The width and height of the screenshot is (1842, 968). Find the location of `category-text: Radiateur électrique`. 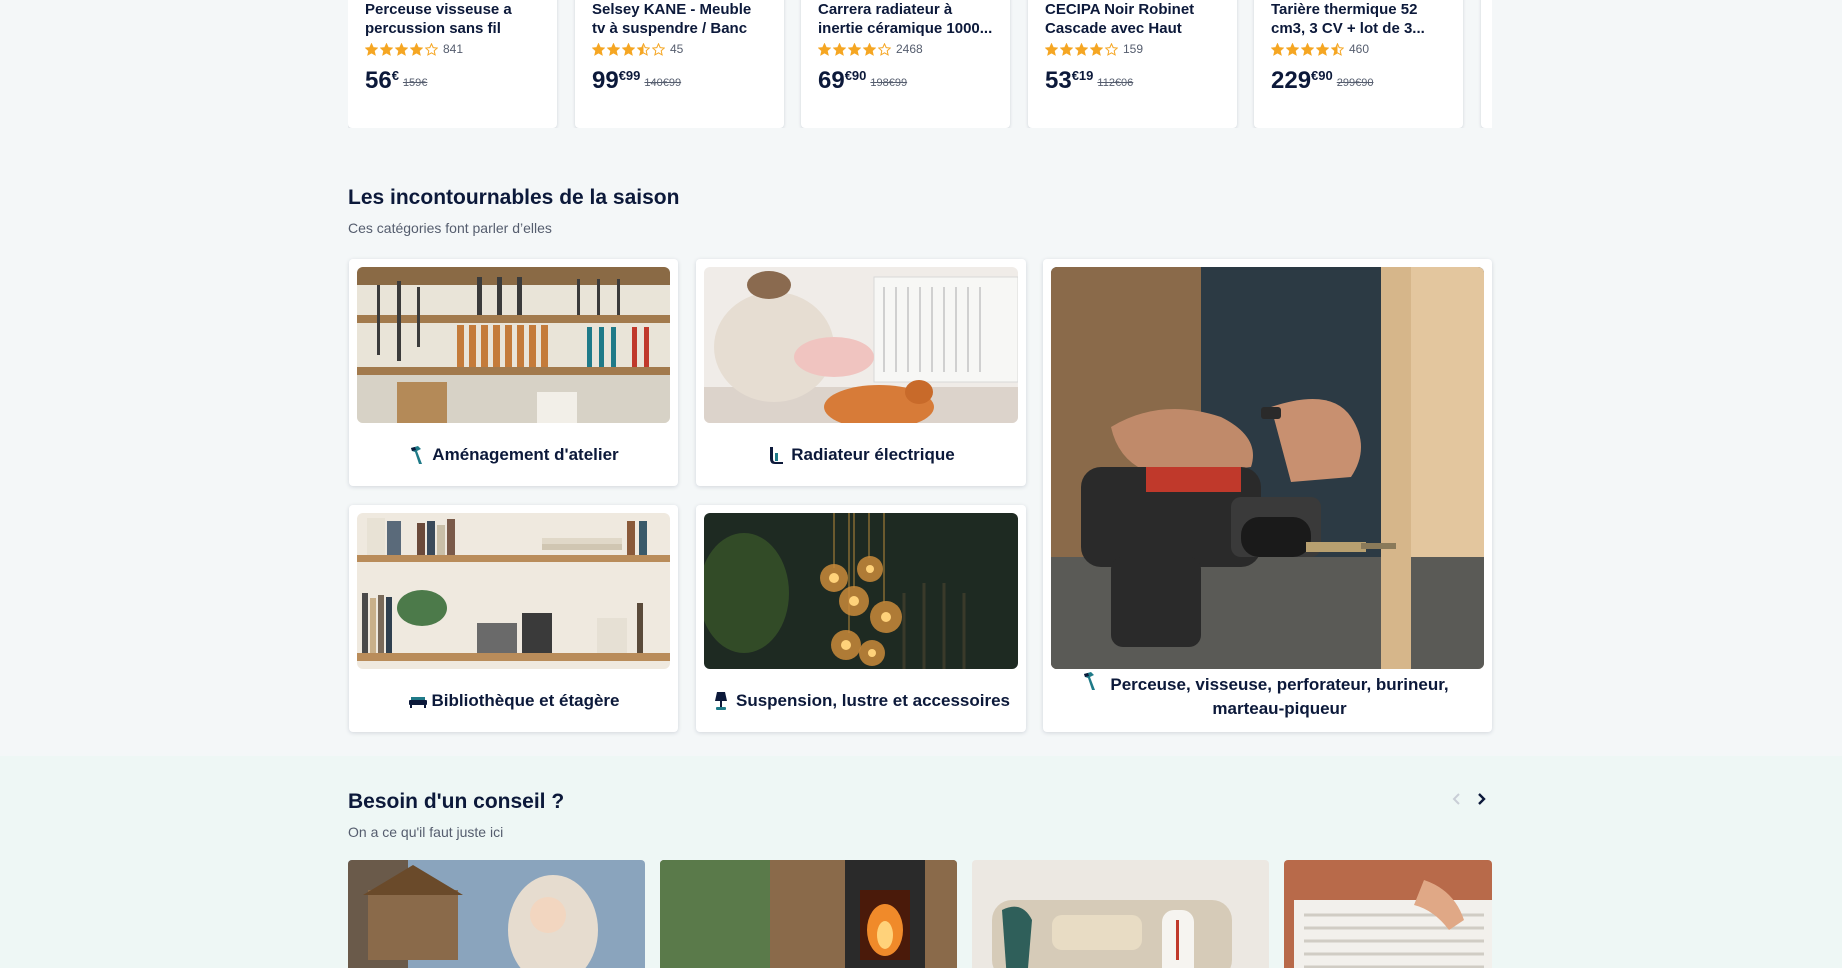

category-text: Radiateur électrique is located at coordinates (873, 454).